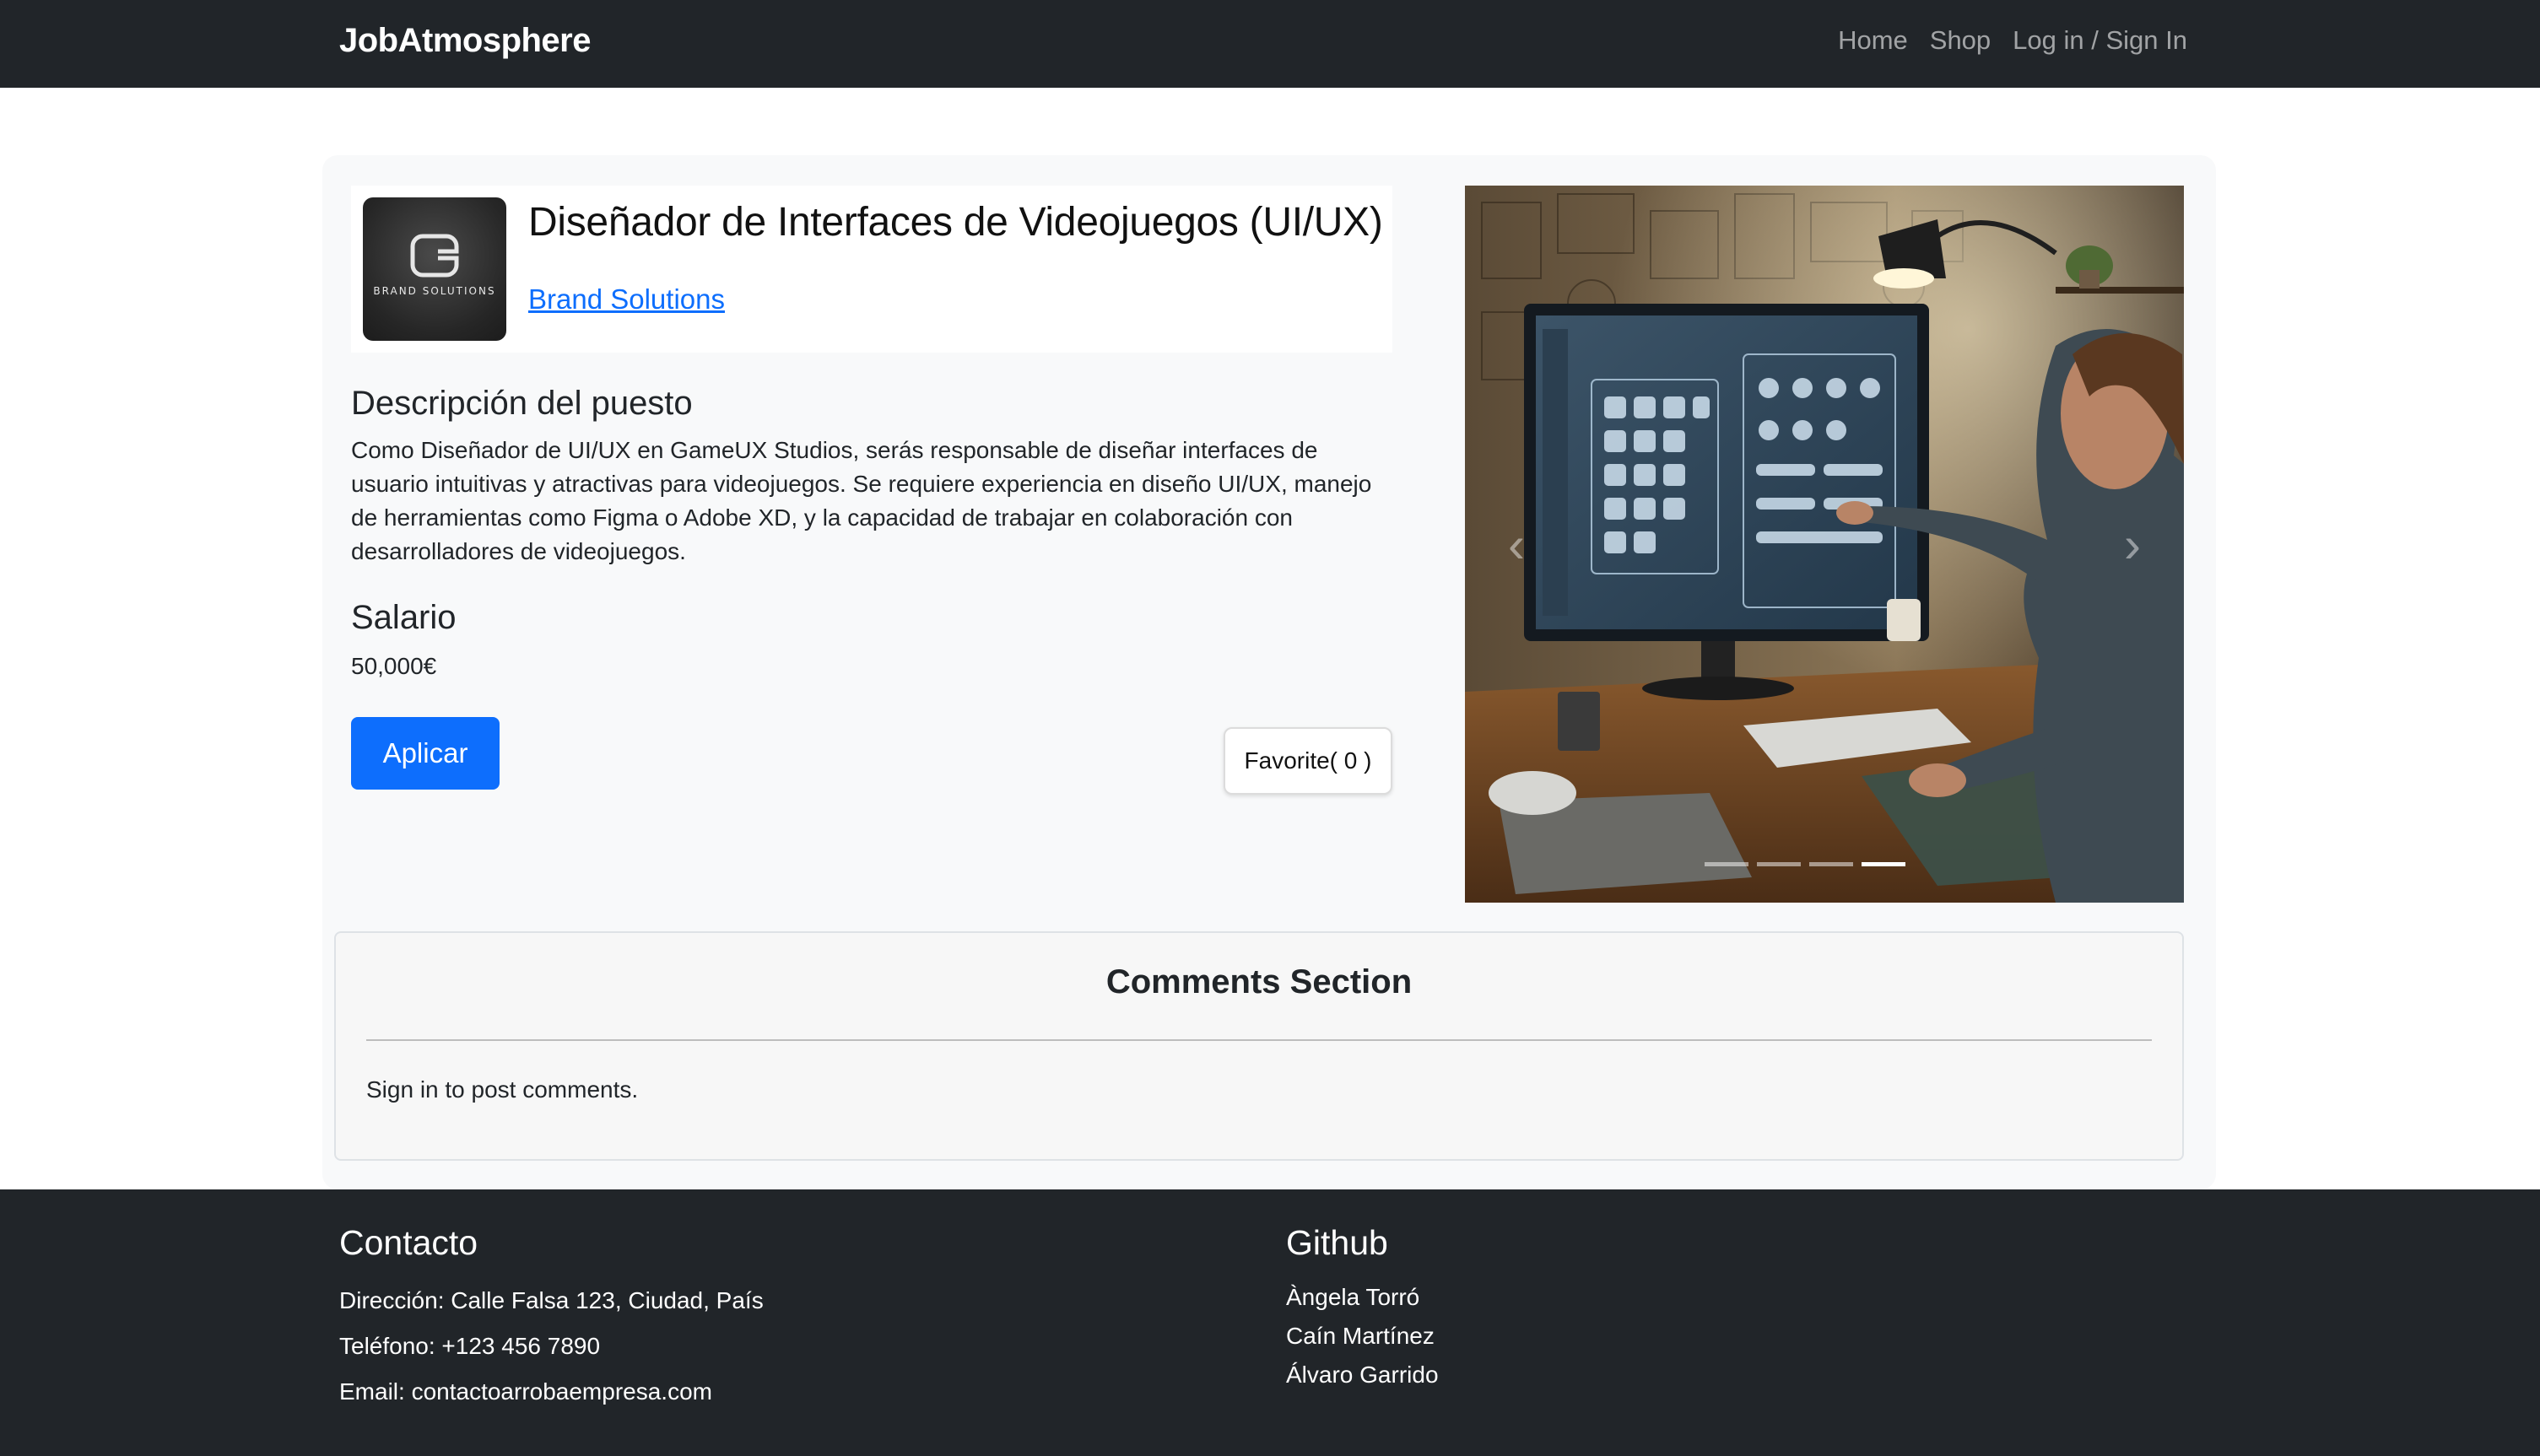  I want to click on carousel-indicators, so click(1805, 864).